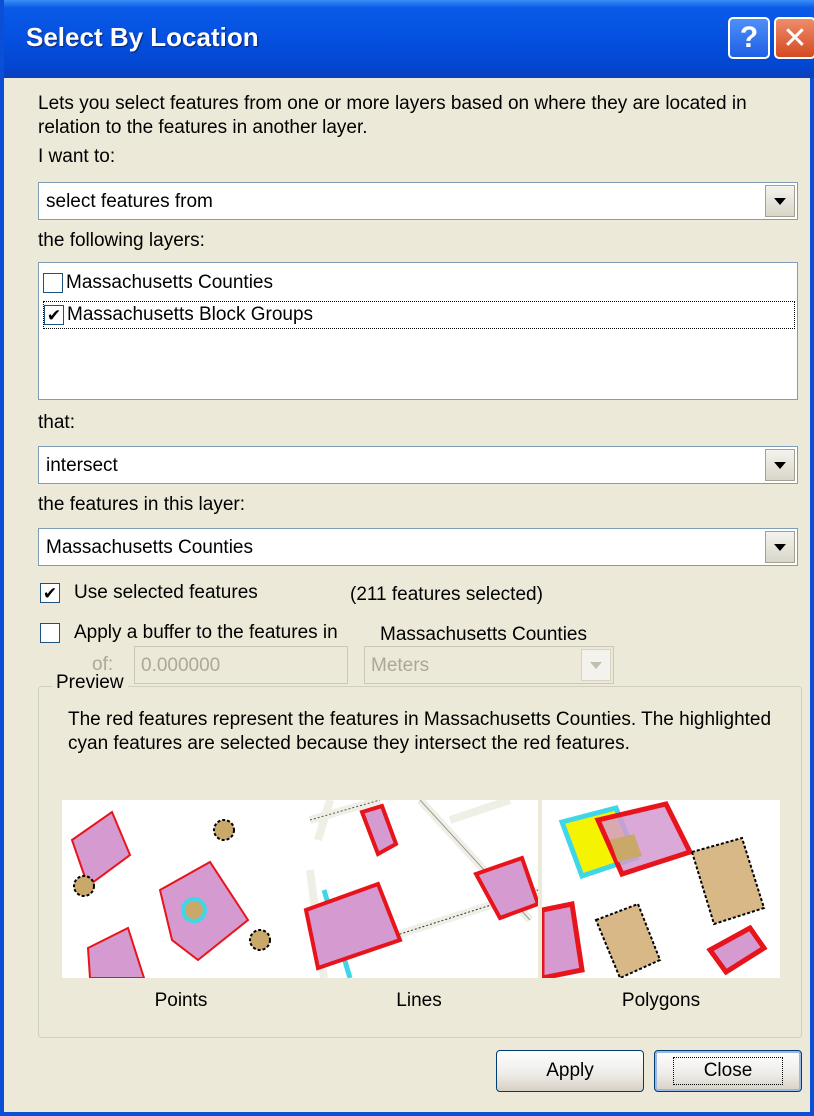 This screenshot has width=814, height=1116. Describe the element at coordinates (418, 547) in the screenshot. I see `source-layer-dropdown: Massachusetts Counties` at that location.